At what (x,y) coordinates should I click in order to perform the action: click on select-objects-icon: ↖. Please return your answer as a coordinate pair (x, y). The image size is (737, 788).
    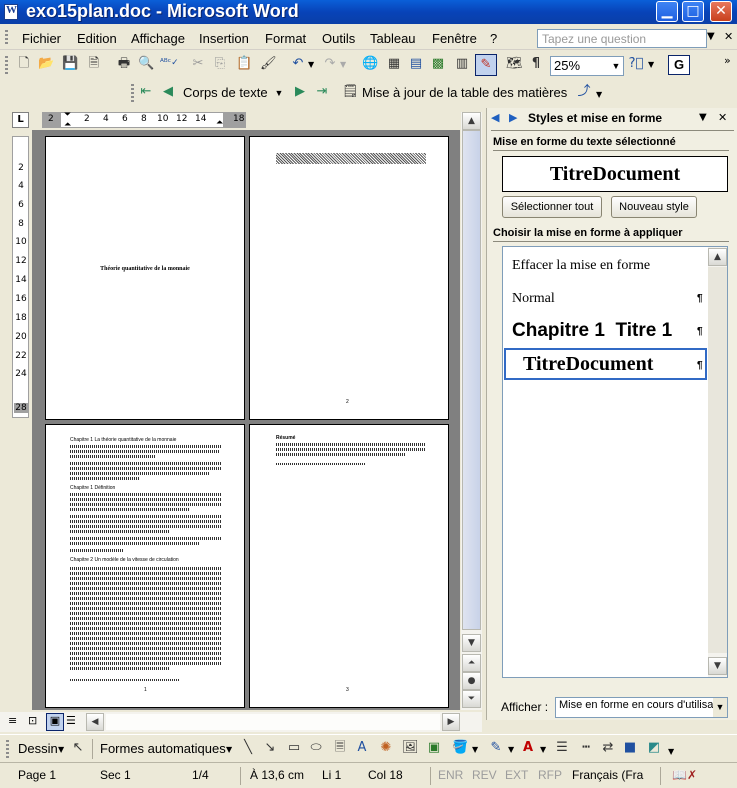
    Looking at the image, I should click on (78, 748).